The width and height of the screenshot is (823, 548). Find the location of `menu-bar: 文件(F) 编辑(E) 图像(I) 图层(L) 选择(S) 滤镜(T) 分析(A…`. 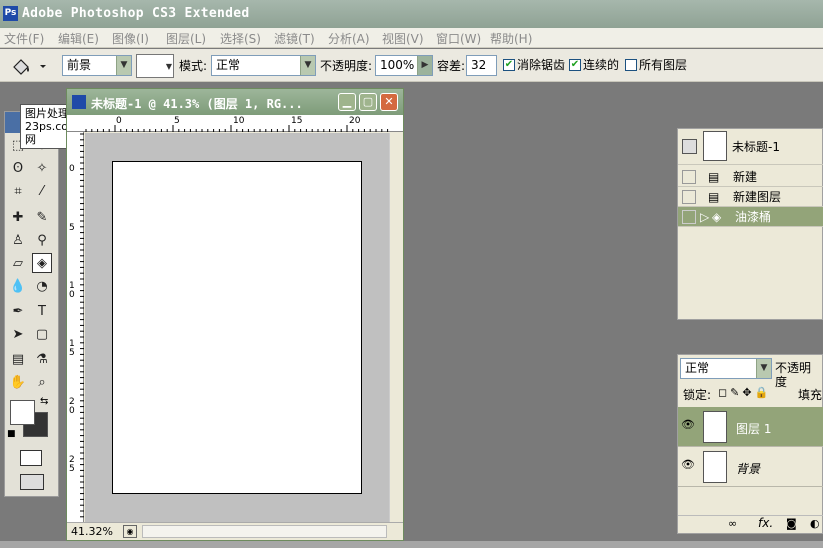

menu-bar: 文件(F) 编辑(E) 图像(I) 图层(L) 选择(S) 滤镜(T) 分析(A… is located at coordinates (411, 38).